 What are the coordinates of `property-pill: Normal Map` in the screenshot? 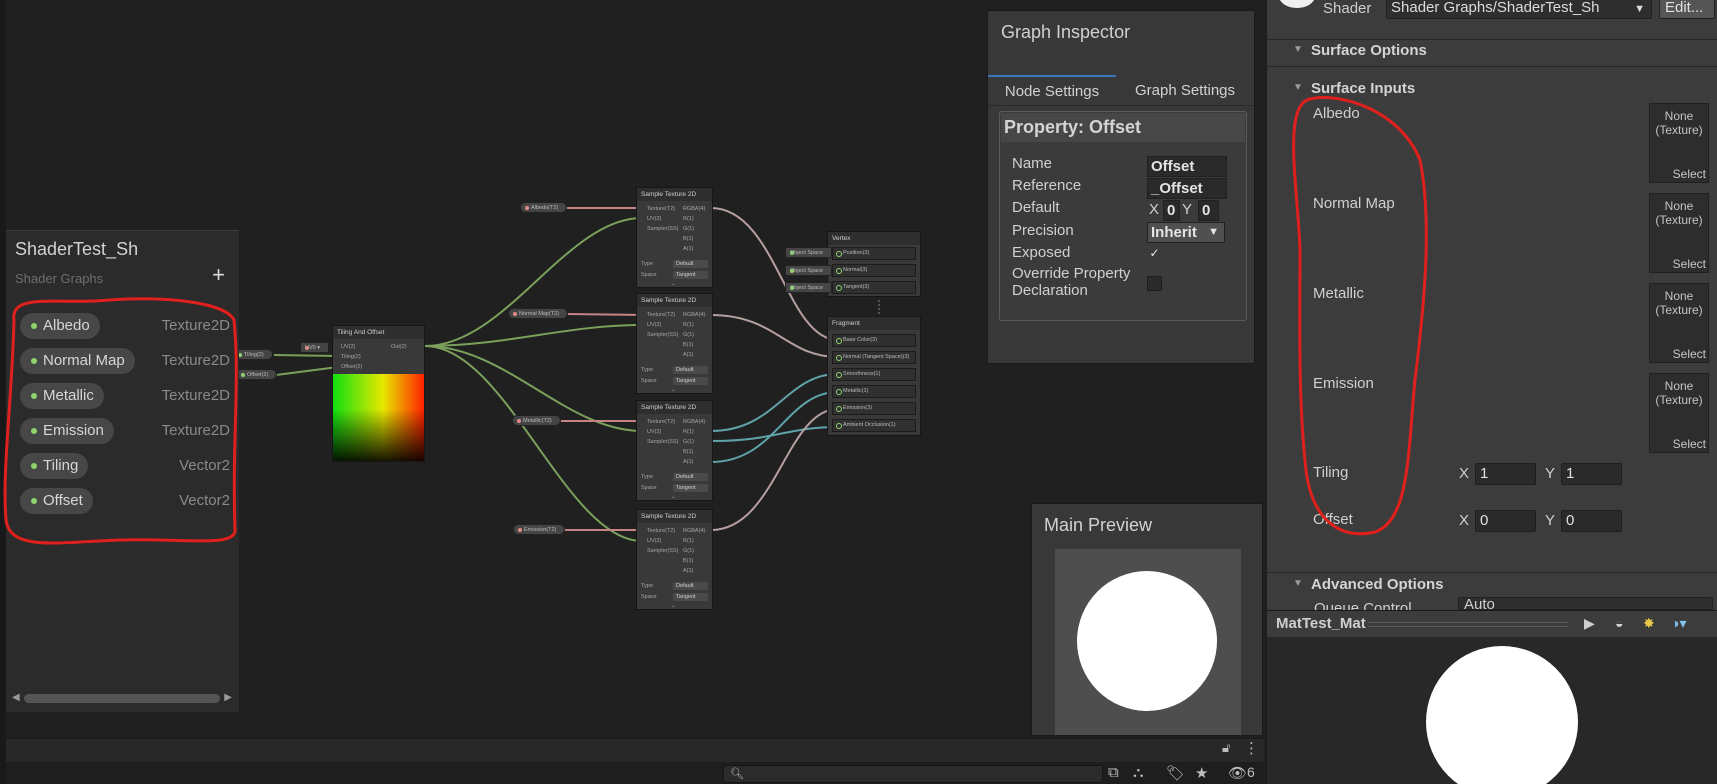 It's located at (77, 361).